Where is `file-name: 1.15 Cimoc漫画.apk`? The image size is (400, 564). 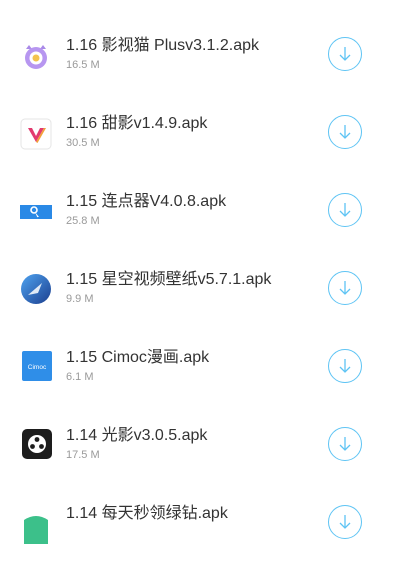
file-name: 1.15 Cimoc漫画.apk is located at coordinates (137, 358).